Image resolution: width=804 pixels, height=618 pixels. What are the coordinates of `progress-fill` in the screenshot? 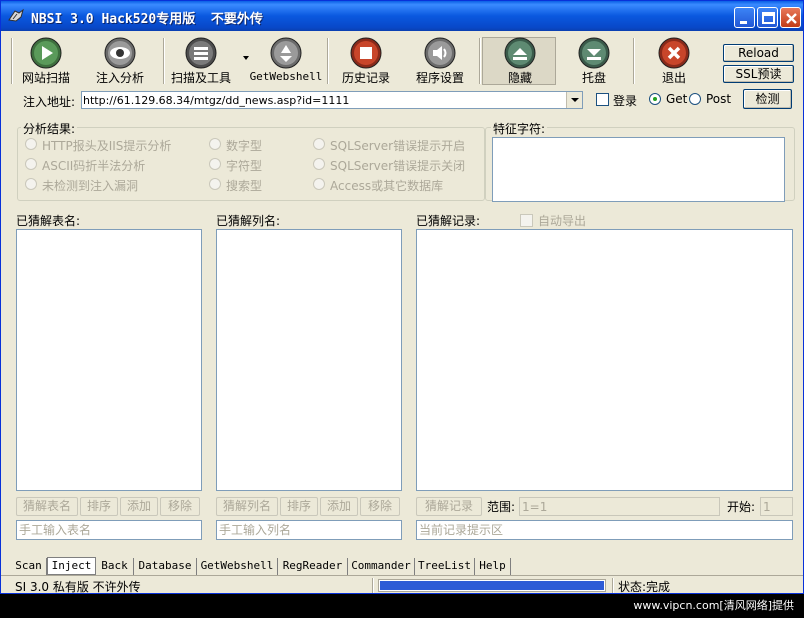 It's located at (492, 585).